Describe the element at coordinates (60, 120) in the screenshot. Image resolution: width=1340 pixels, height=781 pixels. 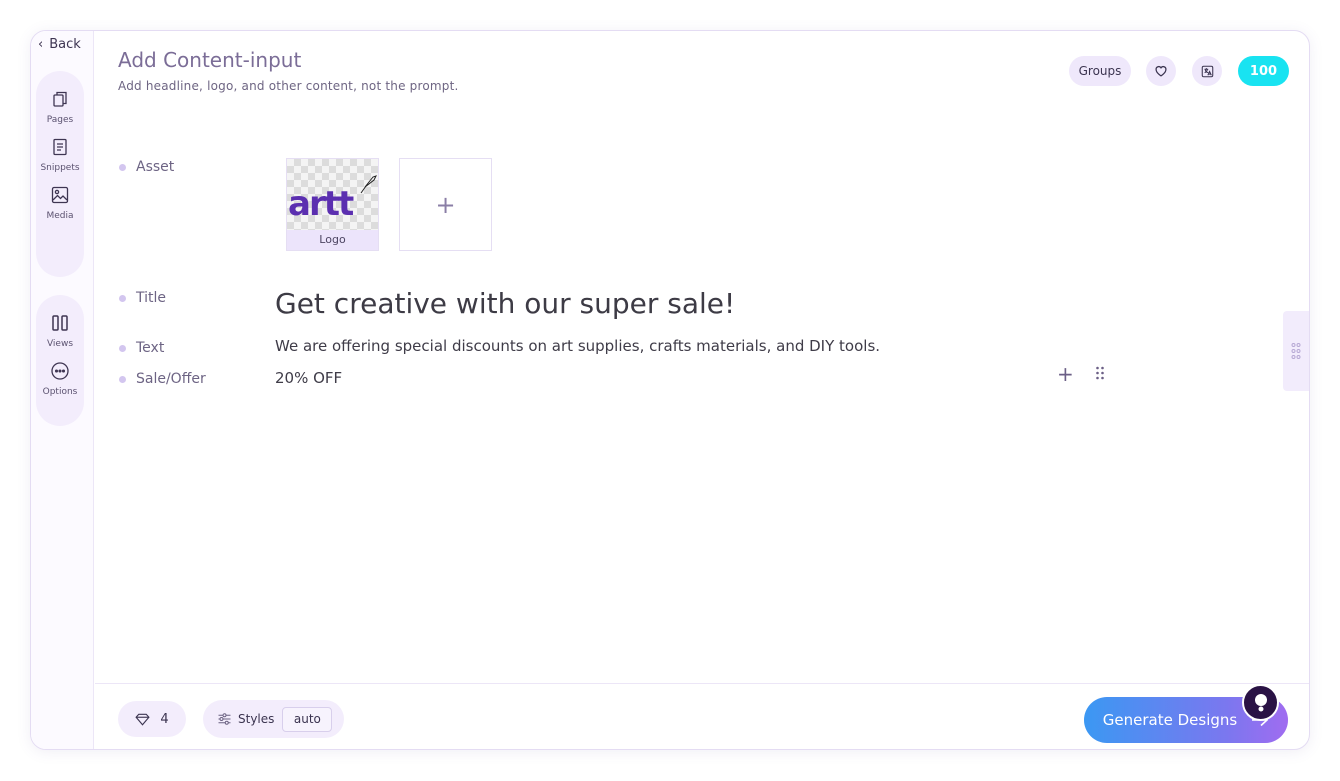
I see `sidebar-item-label: Pages` at that location.